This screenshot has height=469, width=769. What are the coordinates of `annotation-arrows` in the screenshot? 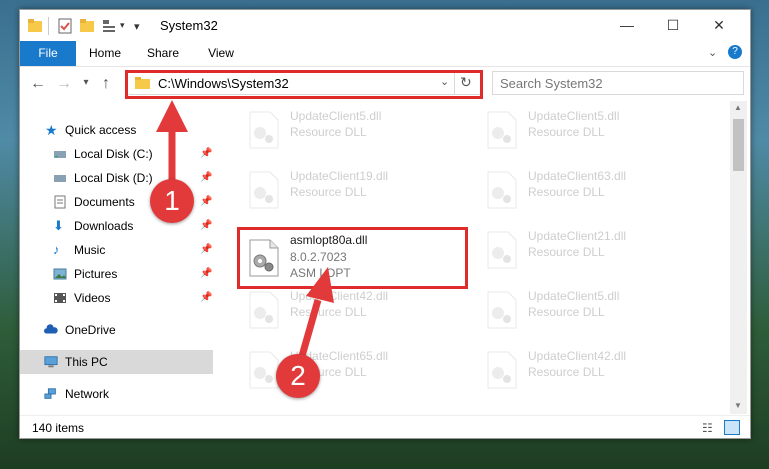 It's located at (245, 235).